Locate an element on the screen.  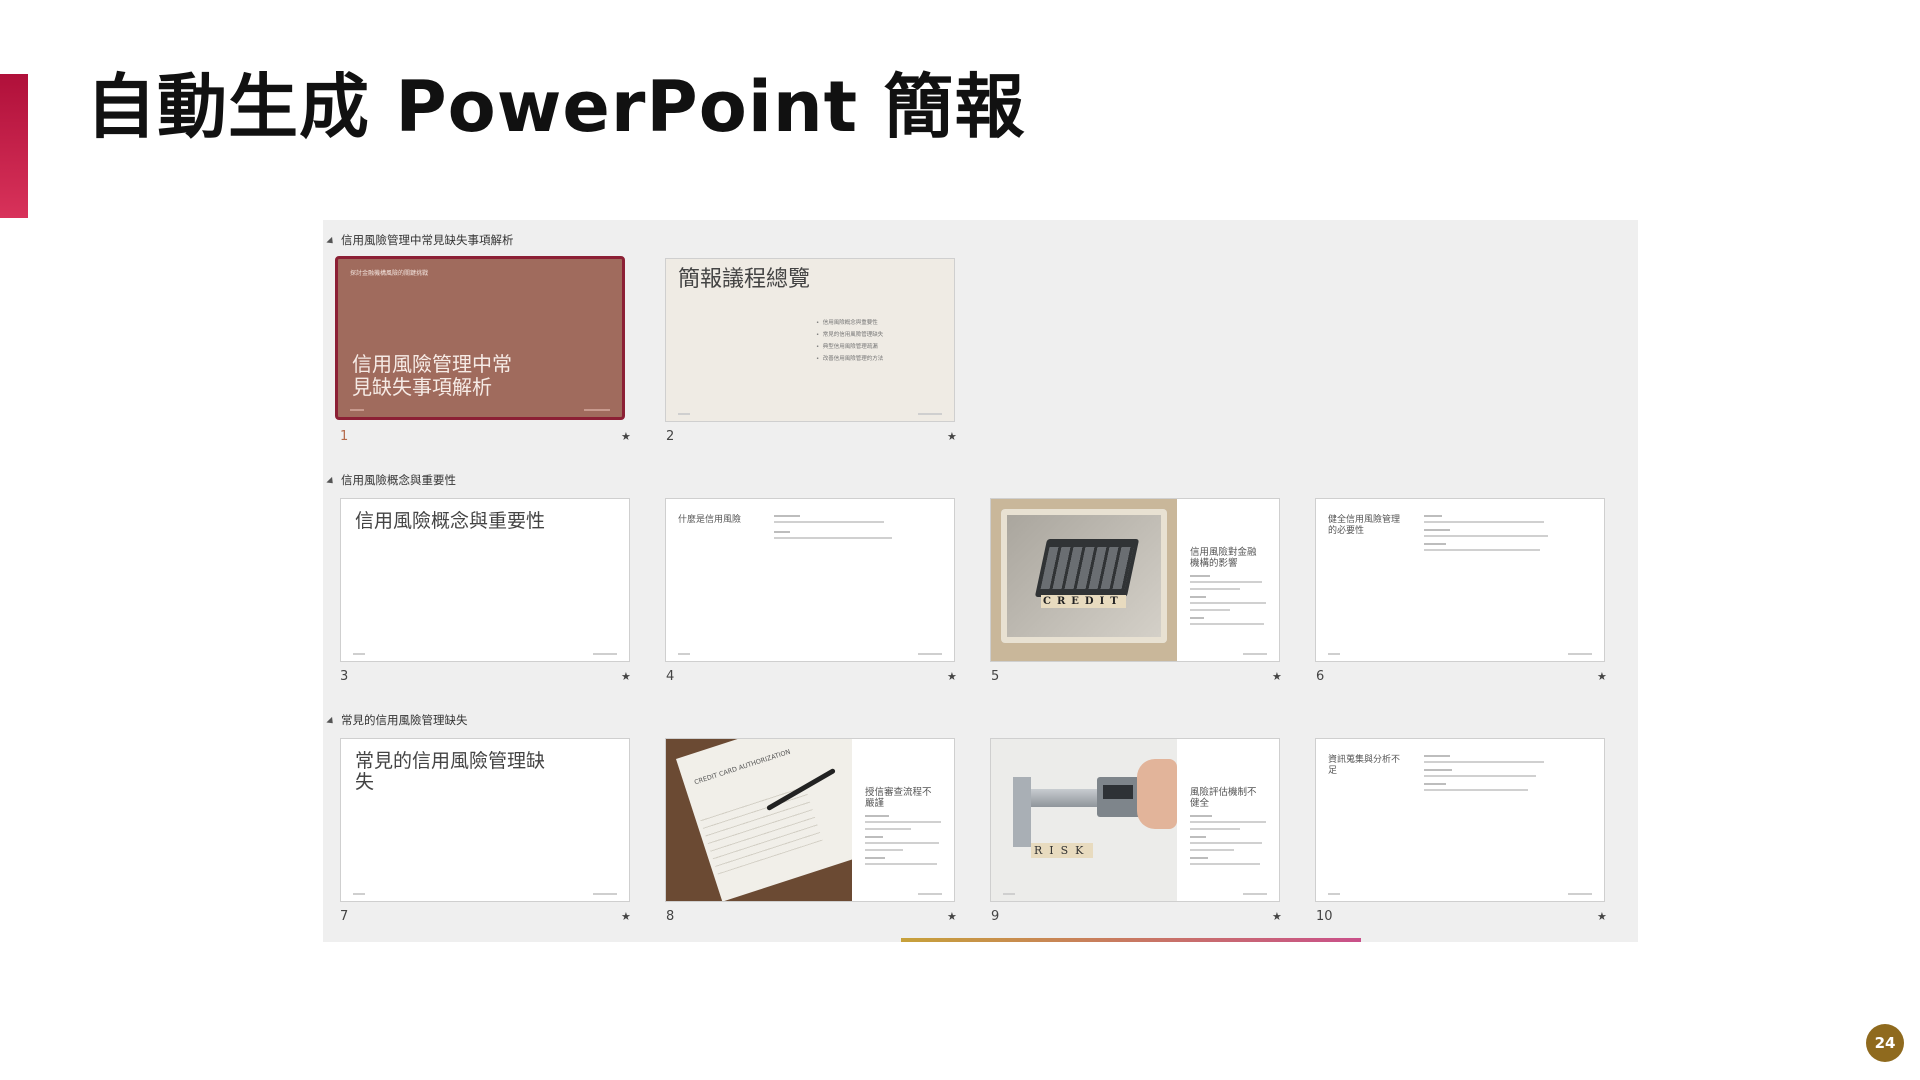
slide-title: 信用風險概念與重要性 is located at coordinates (450, 521).